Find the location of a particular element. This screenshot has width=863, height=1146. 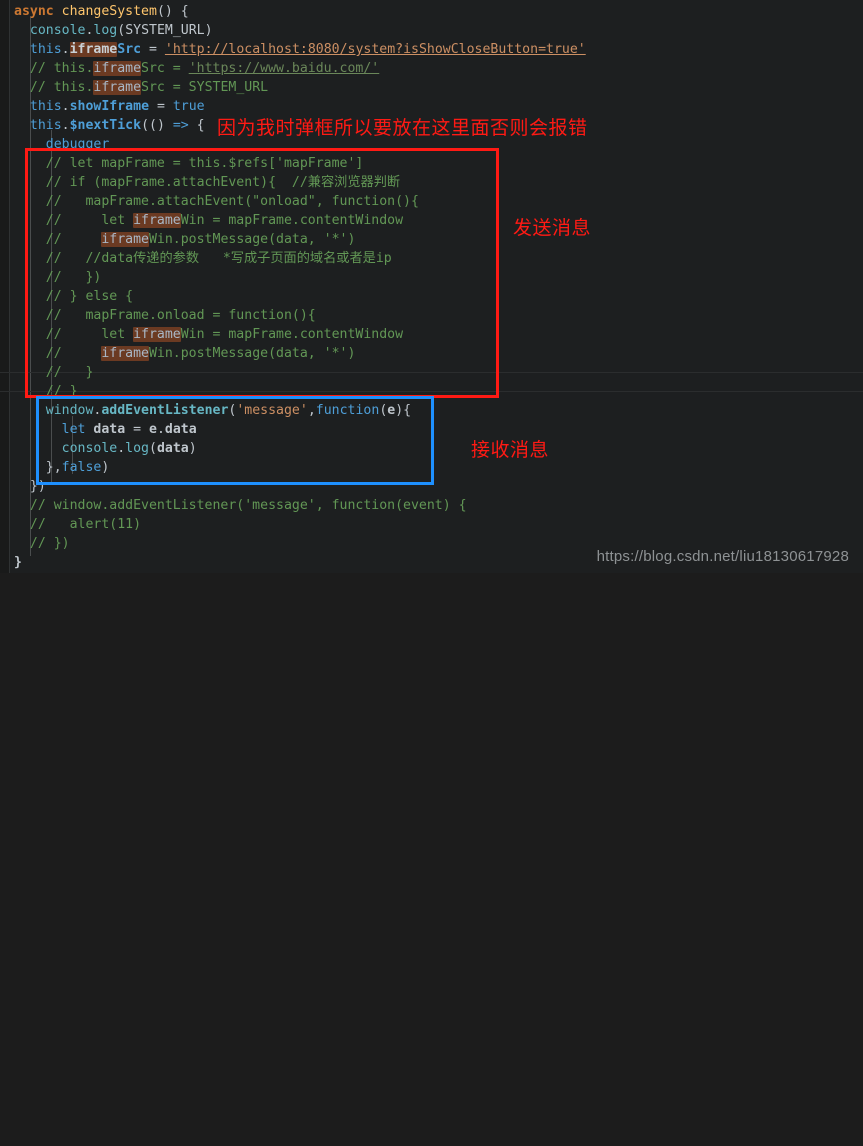

code-line-7: this.$nextTick(() => { is located at coordinates (117, 125).